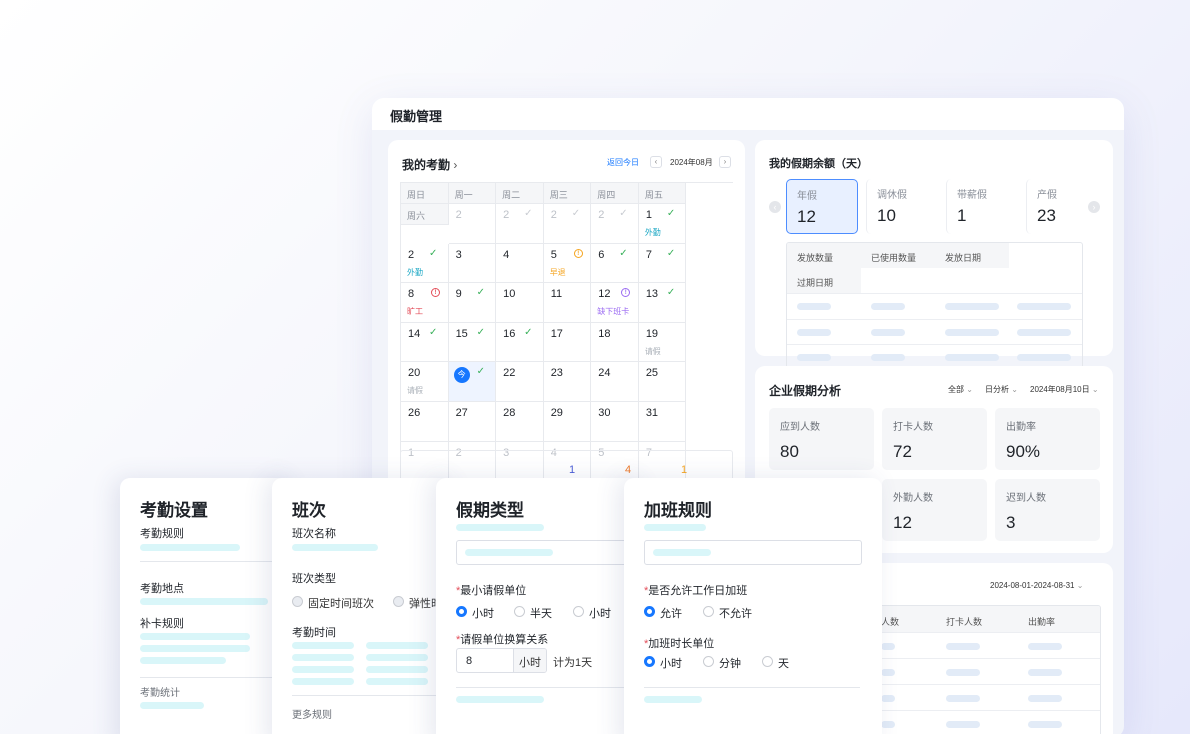  I want to click on summary-count-1: 1, so click(572, 470).